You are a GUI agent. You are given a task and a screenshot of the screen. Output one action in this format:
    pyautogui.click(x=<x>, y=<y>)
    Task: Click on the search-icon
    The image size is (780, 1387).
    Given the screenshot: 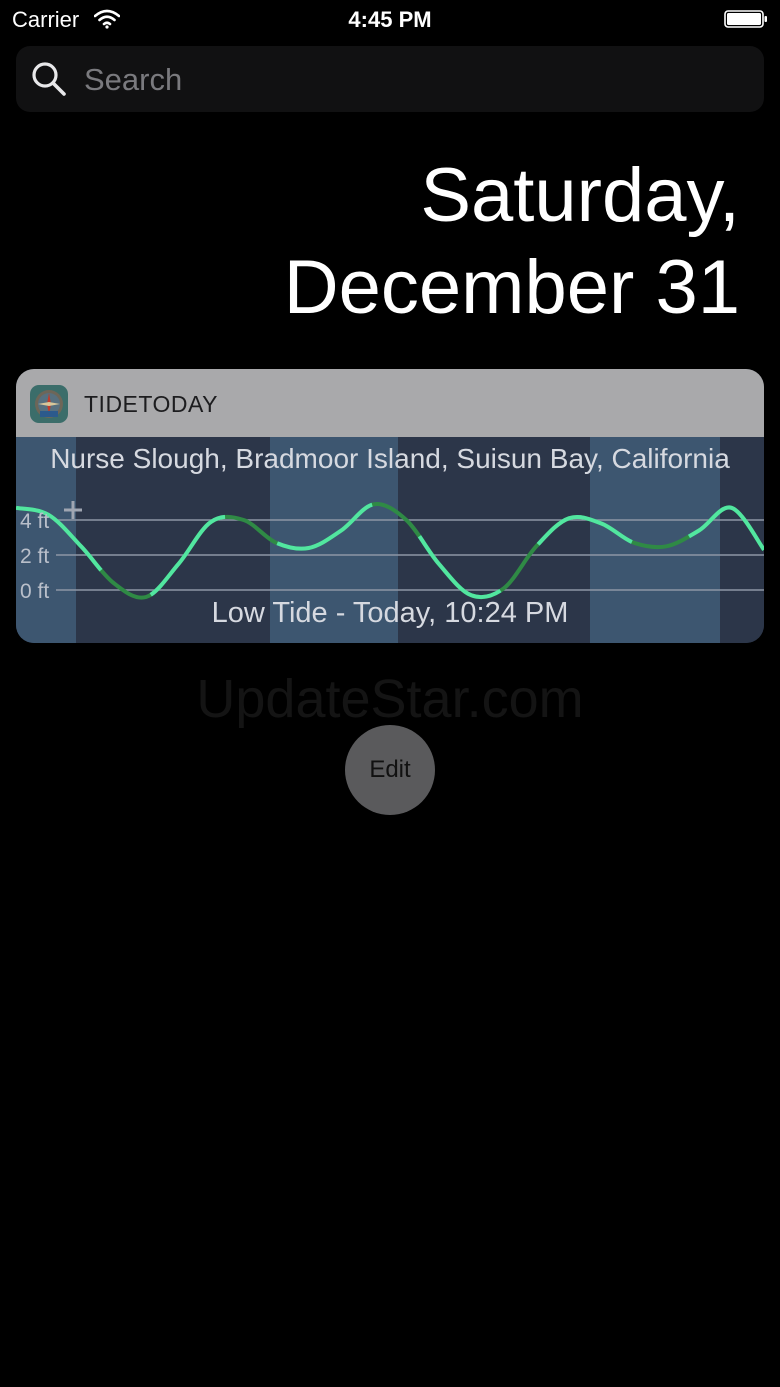 What is the action you would take?
    pyautogui.click(x=49, y=79)
    